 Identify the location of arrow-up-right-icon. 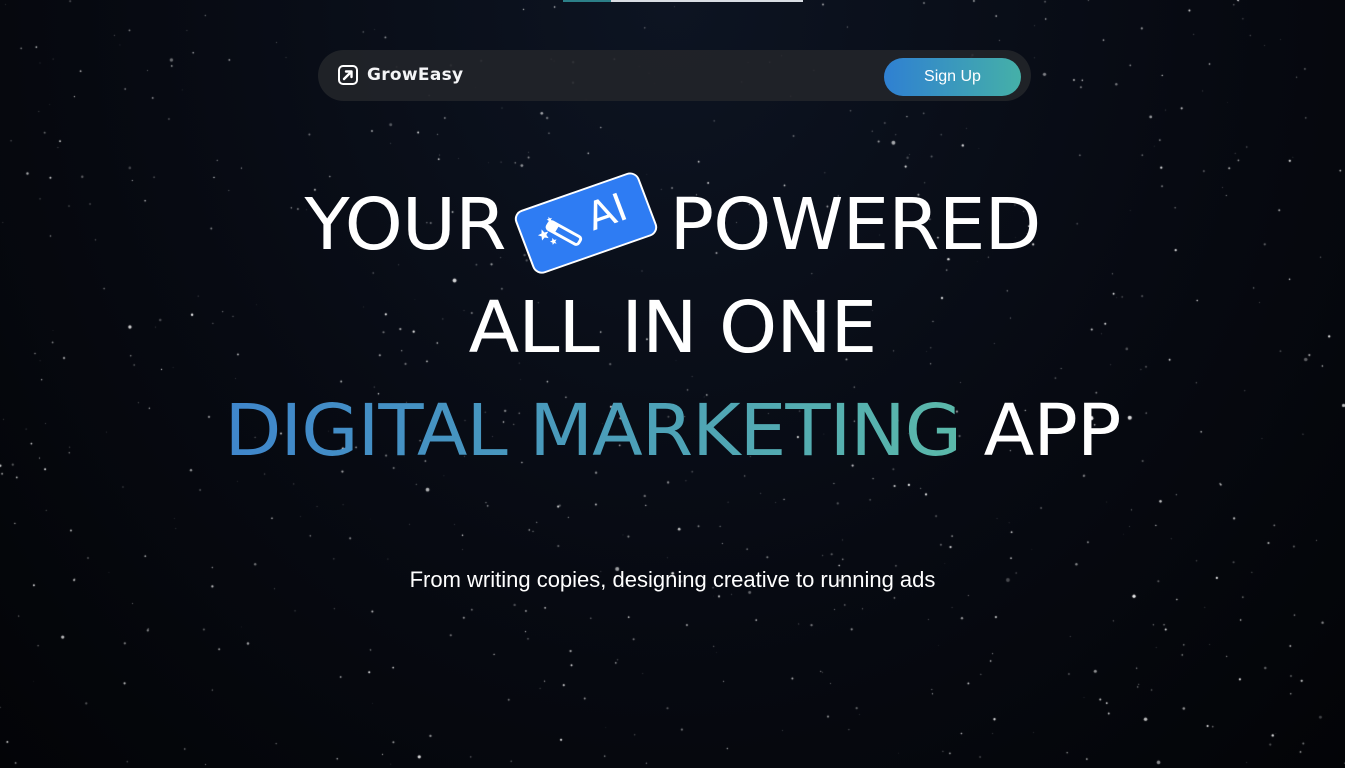
(348, 75).